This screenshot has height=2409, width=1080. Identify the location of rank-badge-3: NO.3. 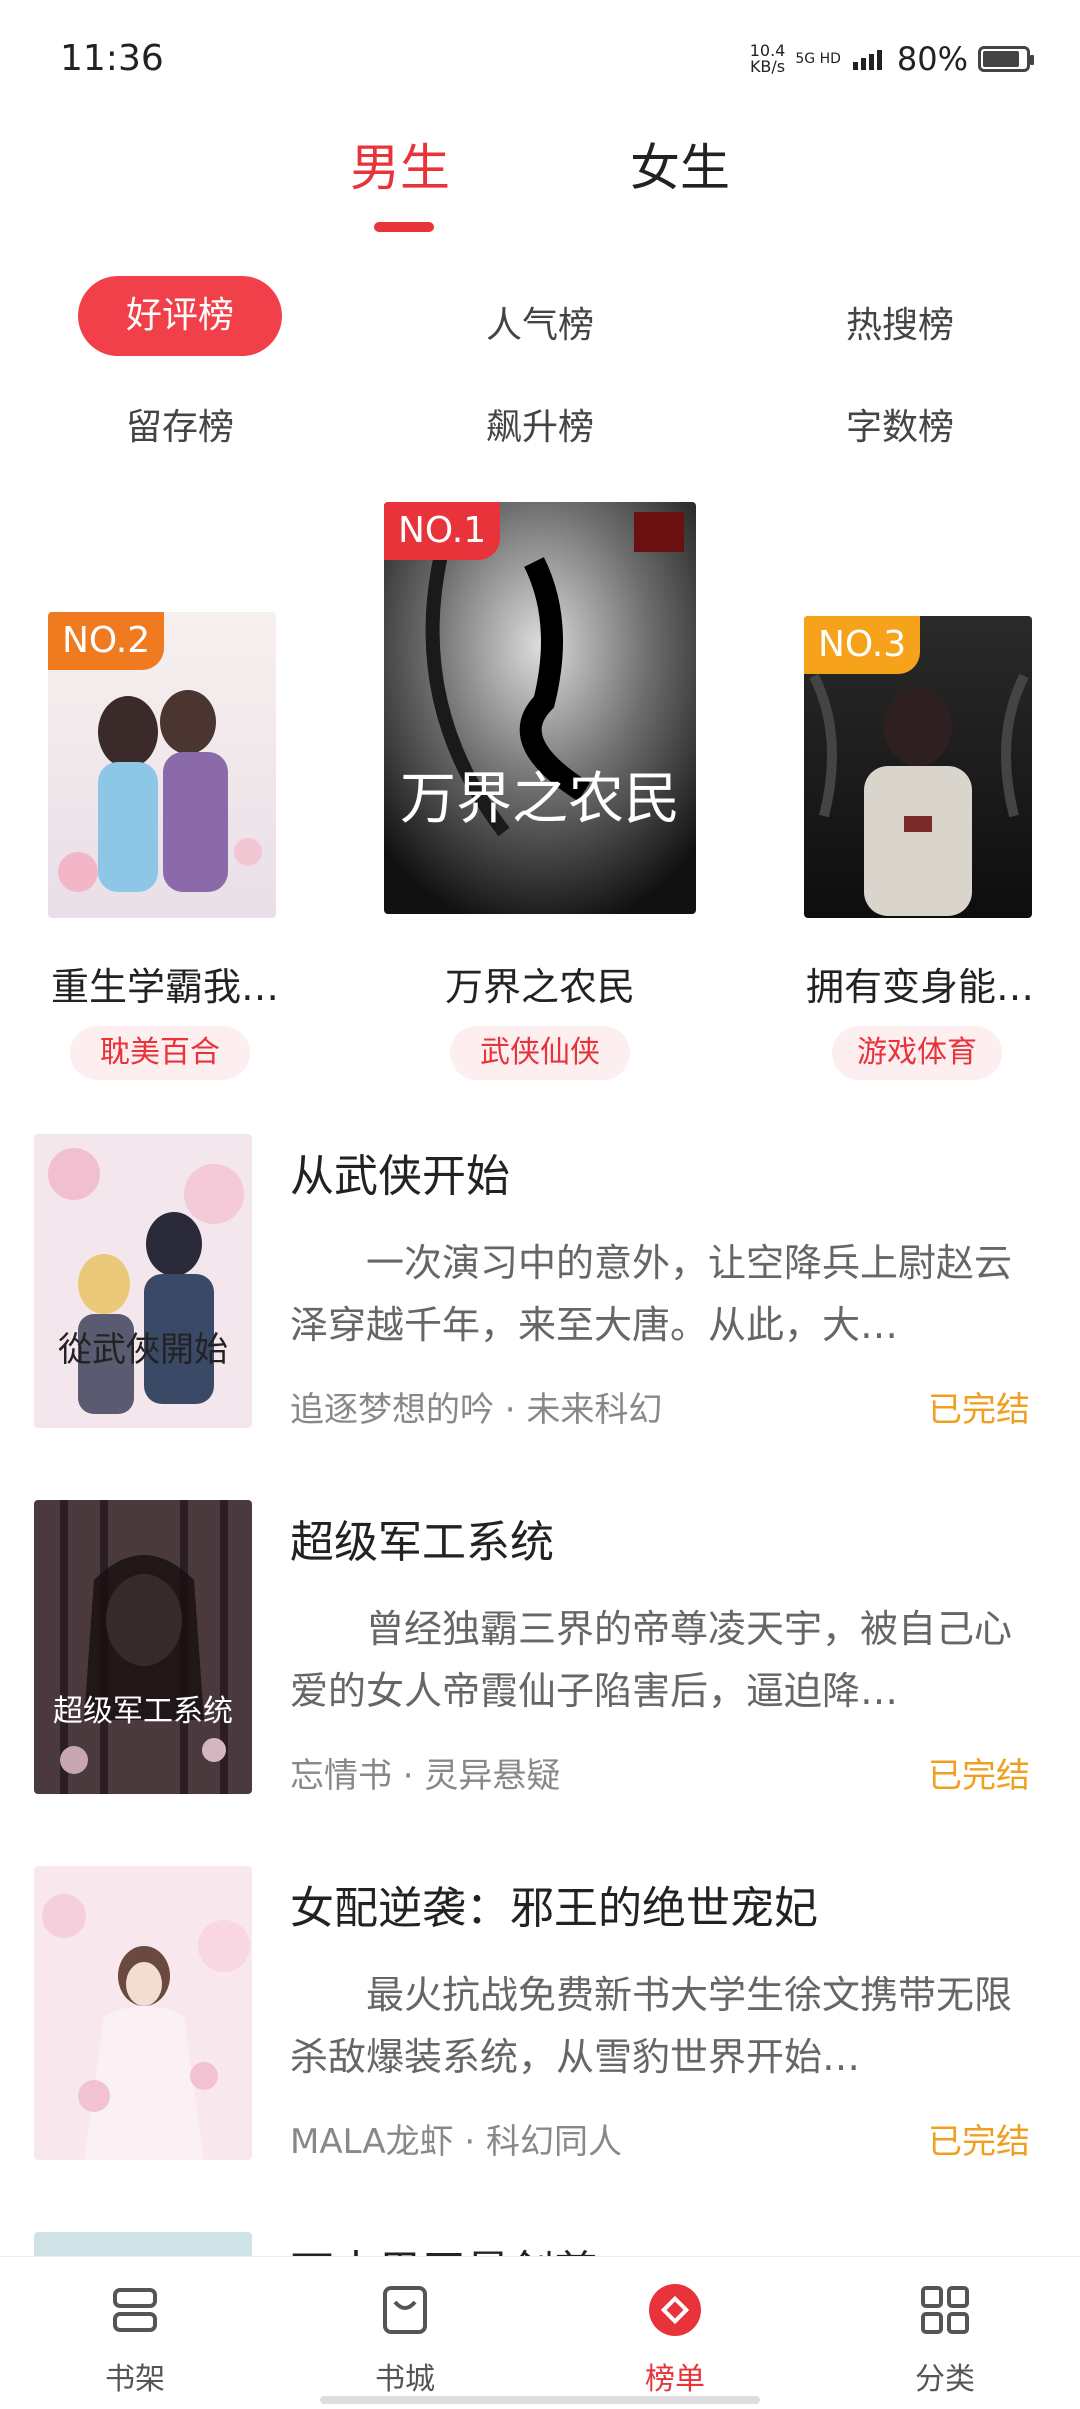
(862, 645).